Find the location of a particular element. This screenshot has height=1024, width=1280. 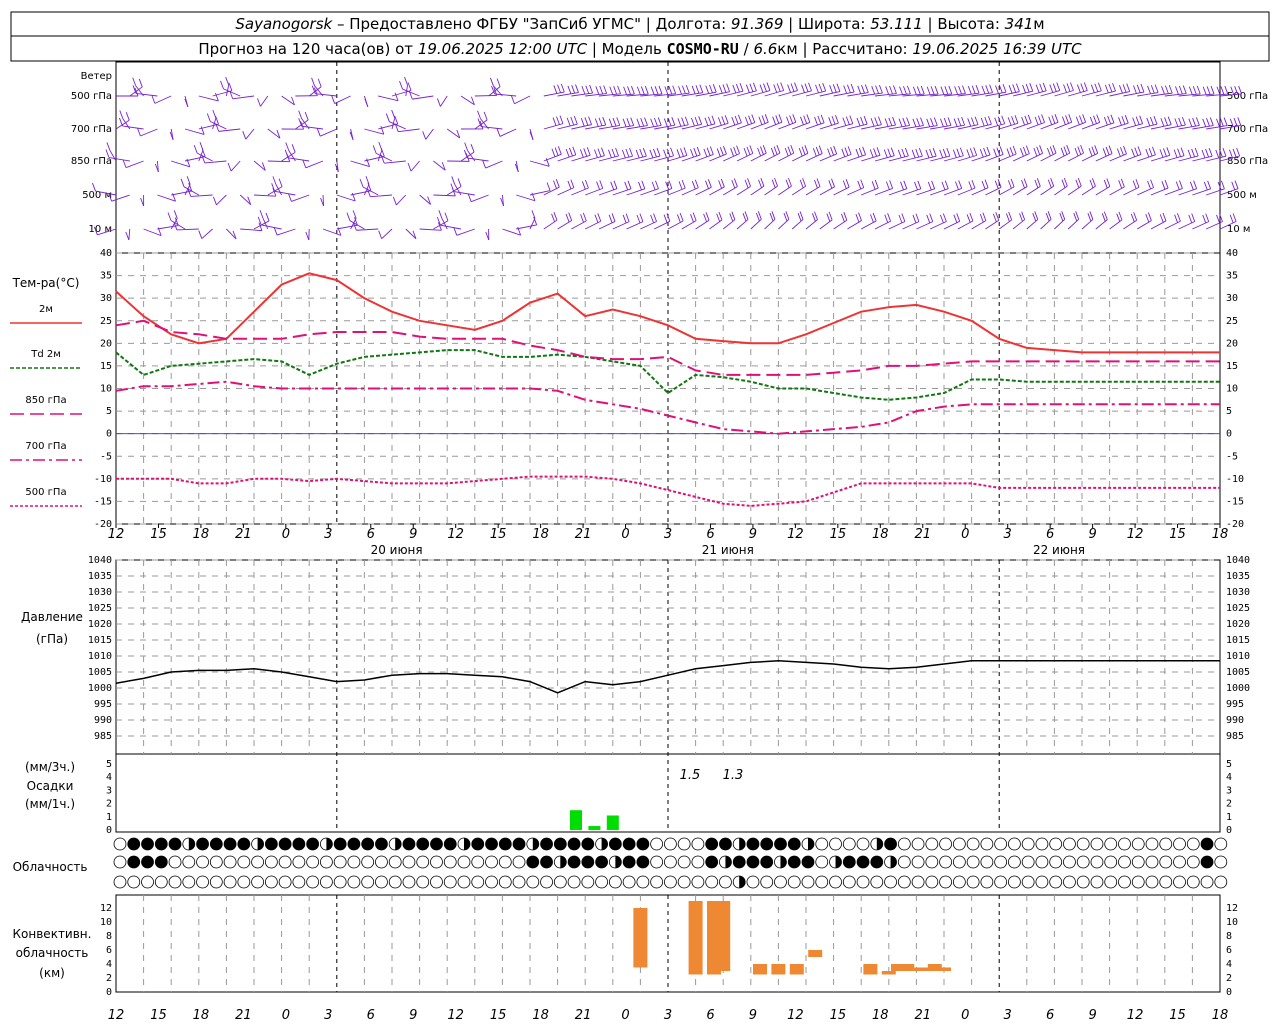

conv-y-tick: 4 is located at coordinates (1229, 964).